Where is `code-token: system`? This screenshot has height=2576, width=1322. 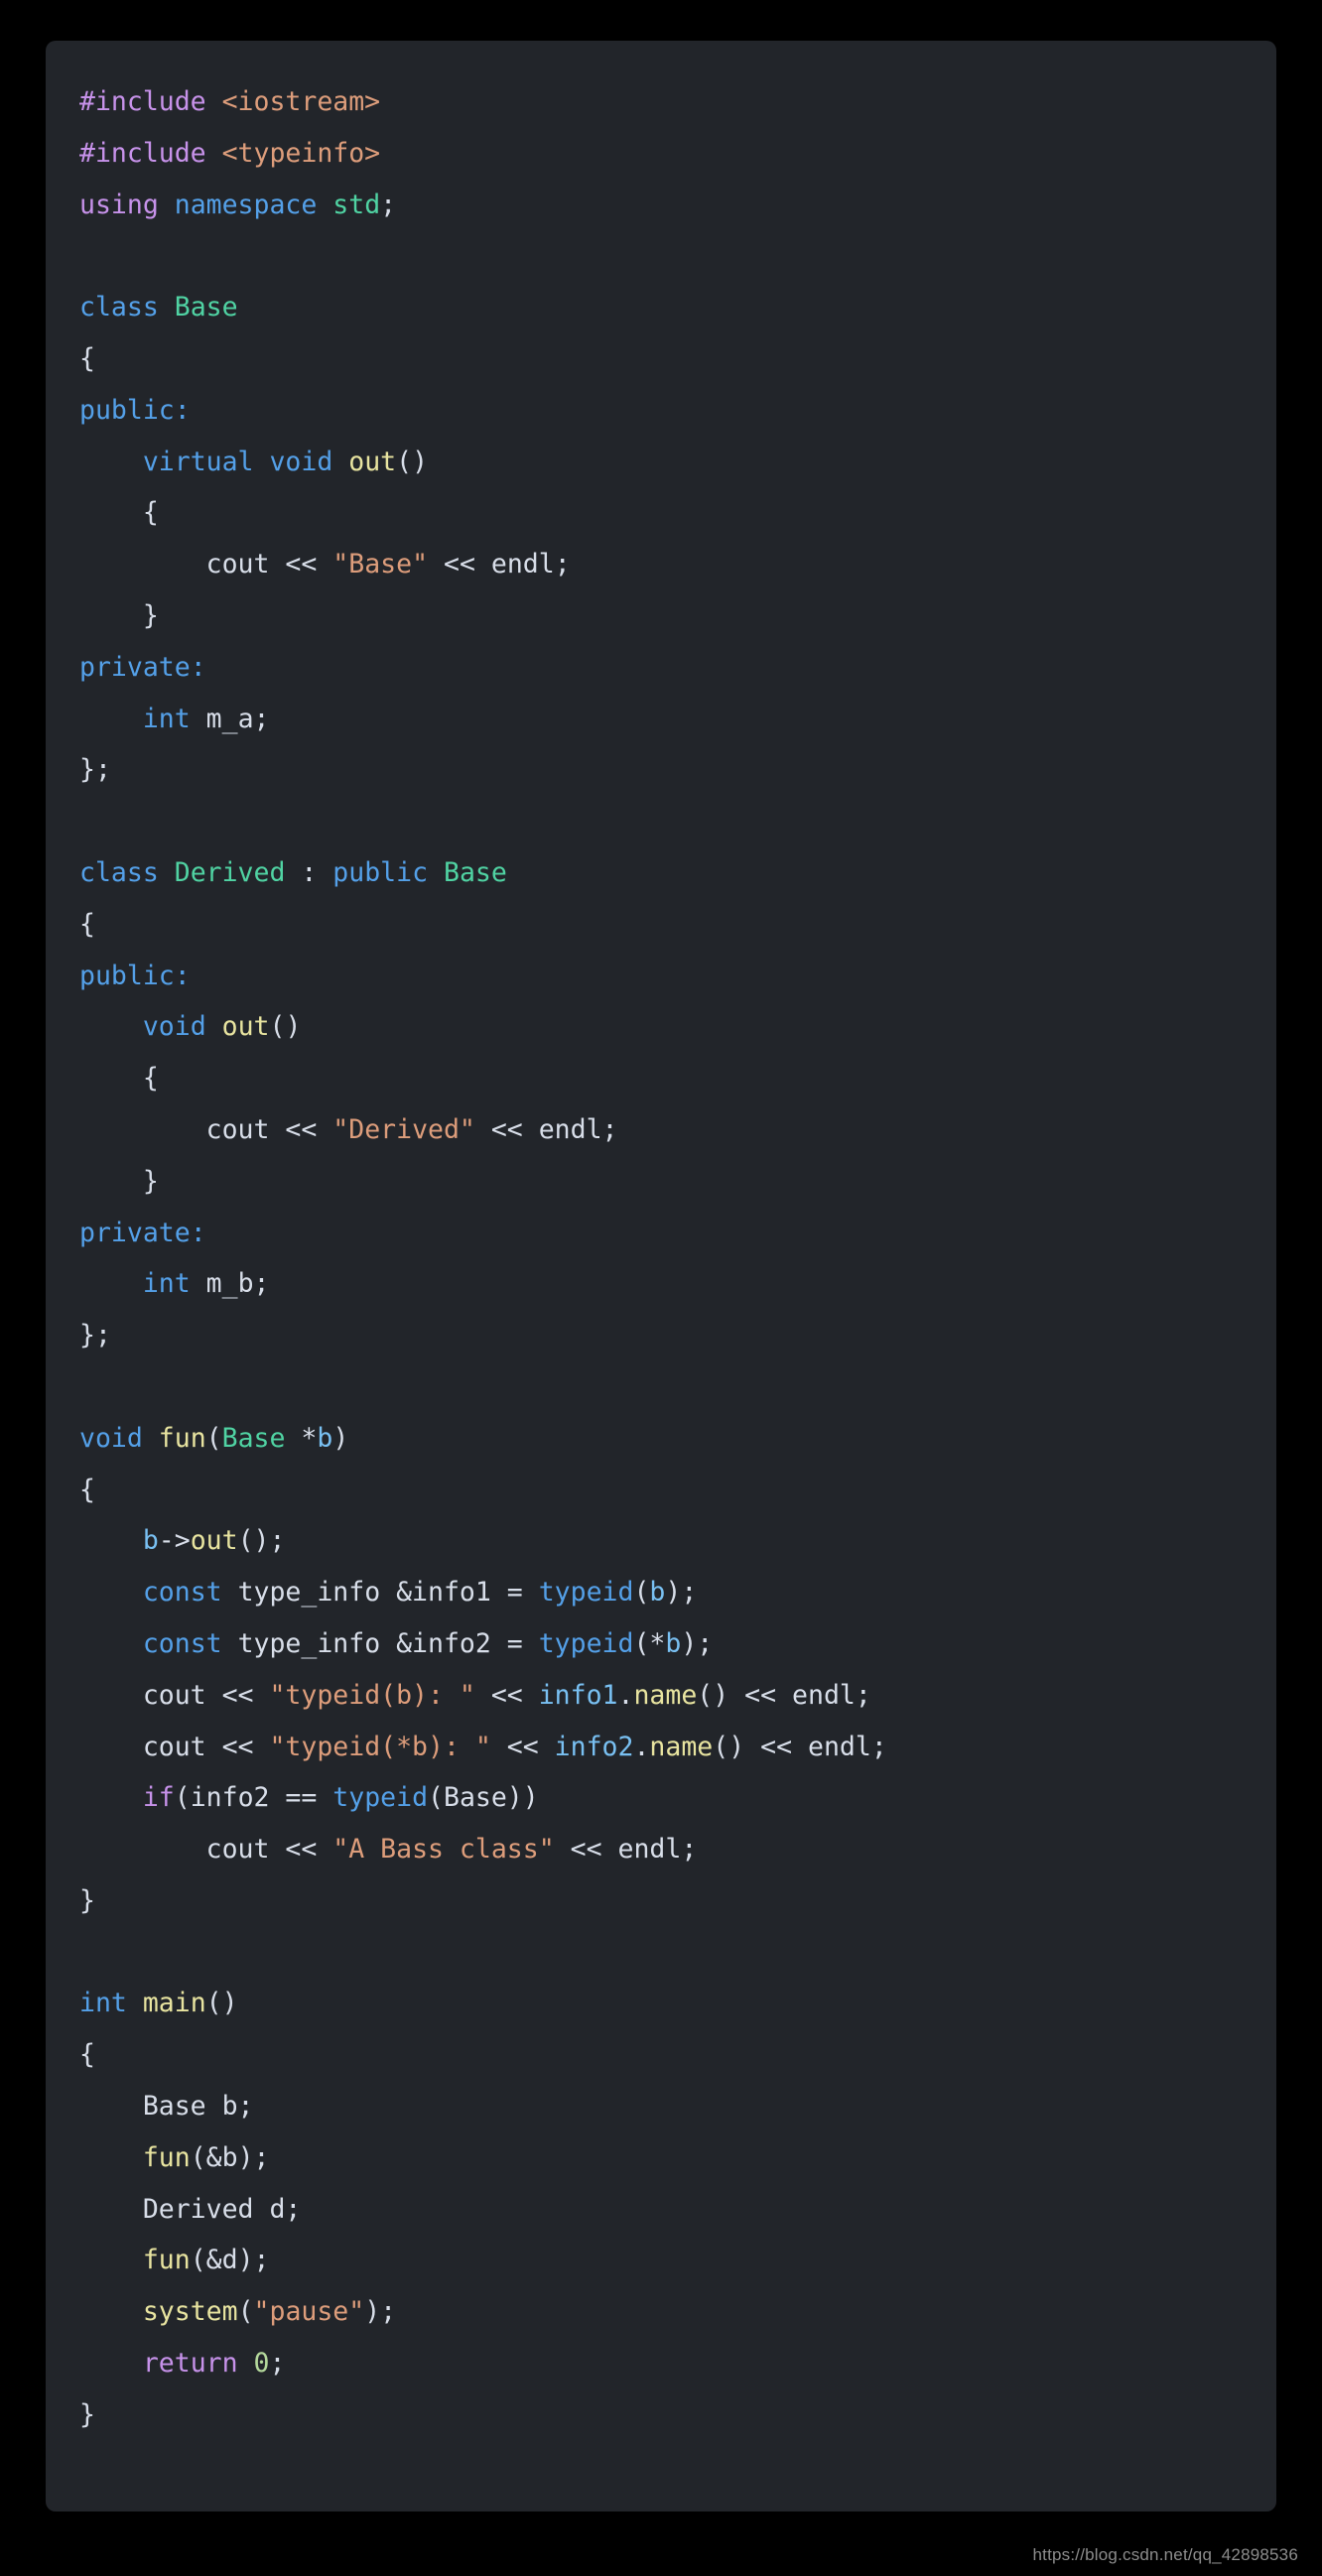
code-token: system is located at coordinates (190, 2312).